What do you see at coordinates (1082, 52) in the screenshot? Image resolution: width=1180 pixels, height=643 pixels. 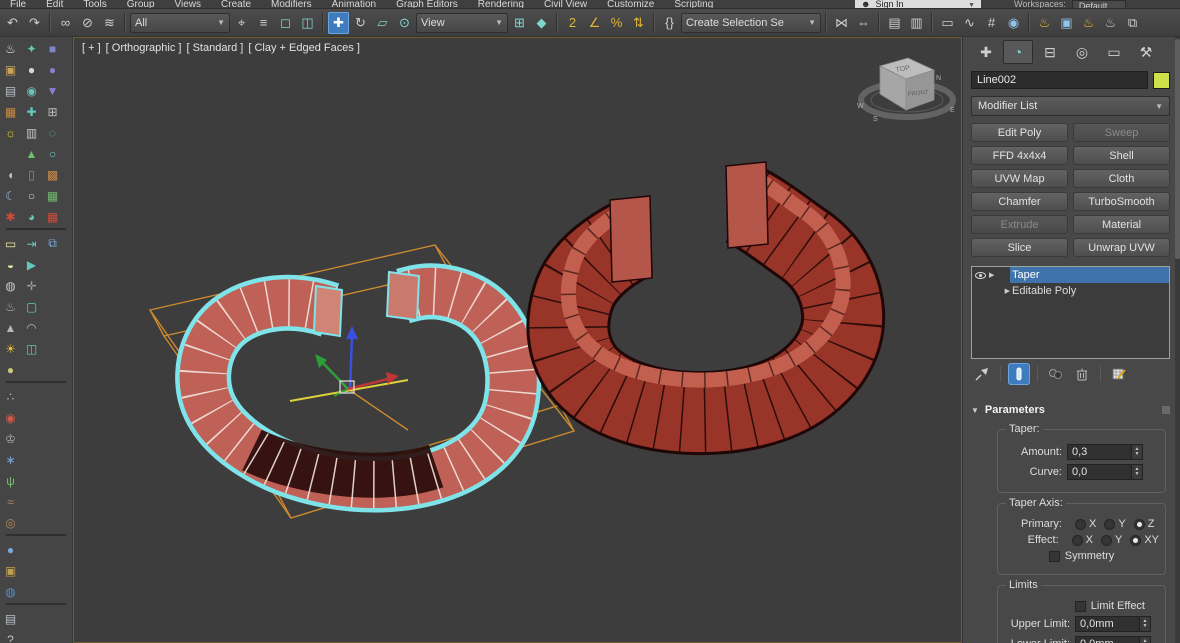 I see `tab-motion: ◎` at bounding box center [1082, 52].